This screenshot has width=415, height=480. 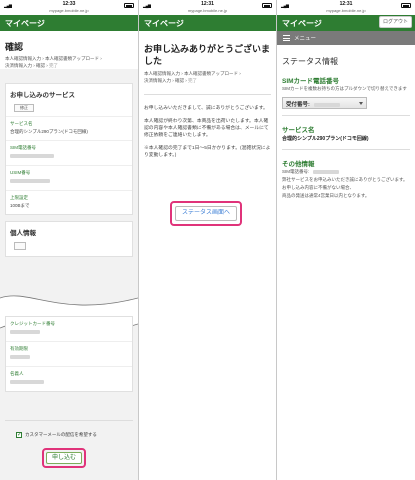 What do you see at coordinates (14, 47) in the screenshot?
I see `page-title: 確認` at bounding box center [14, 47].